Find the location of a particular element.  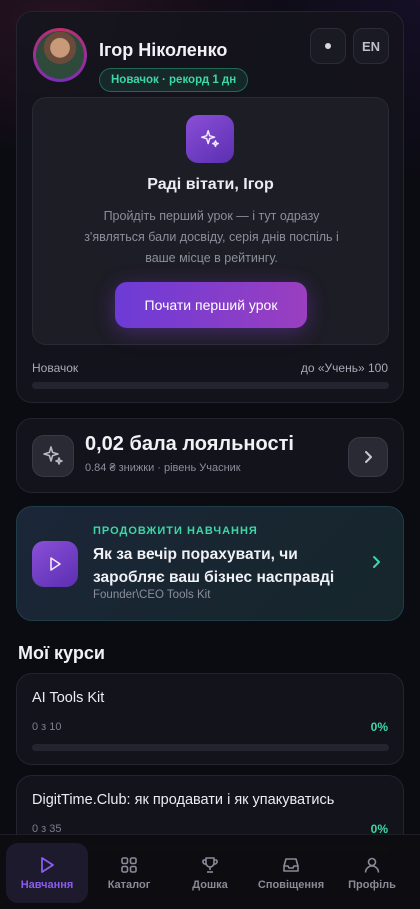

loyalty-subtitle: 0.84 ₴ знижки · рівень Учасник is located at coordinates (163, 468).